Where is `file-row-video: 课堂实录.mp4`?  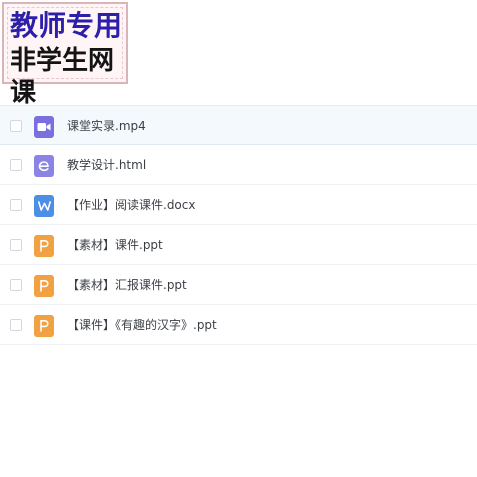 file-row-video: 课堂实录.mp4 is located at coordinates (238, 125).